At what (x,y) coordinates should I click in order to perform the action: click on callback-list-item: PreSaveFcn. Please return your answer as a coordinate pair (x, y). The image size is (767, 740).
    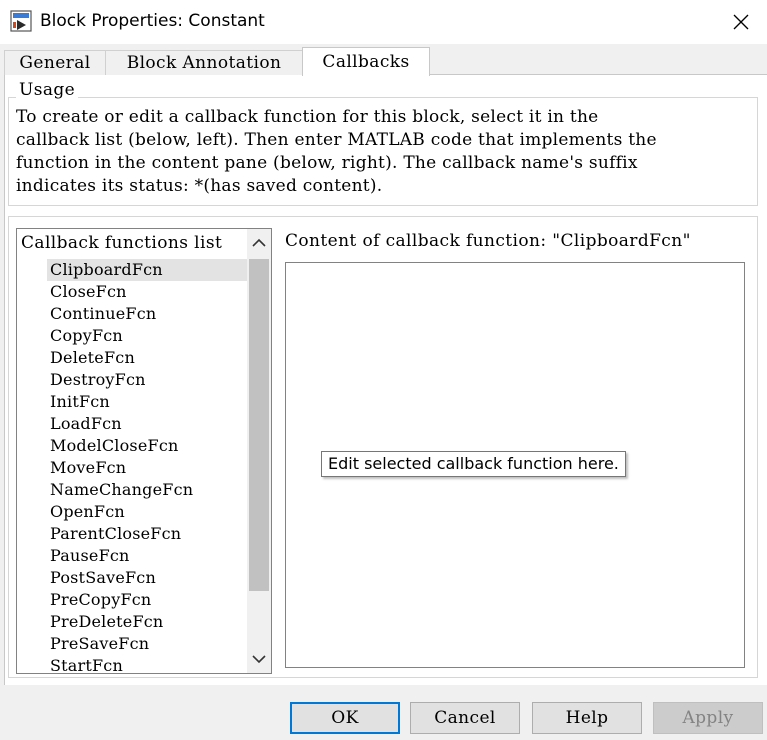
    Looking at the image, I should click on (147, 644).